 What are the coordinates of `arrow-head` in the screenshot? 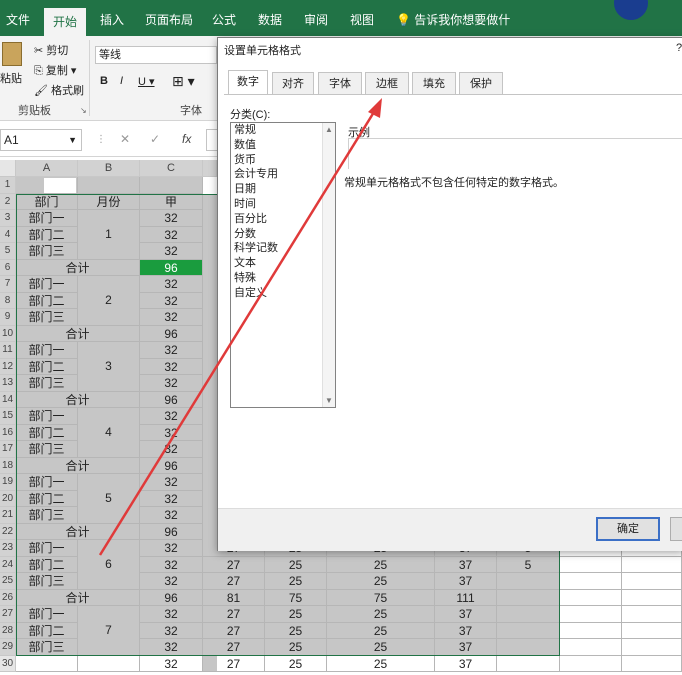 It's located at (375, 108).